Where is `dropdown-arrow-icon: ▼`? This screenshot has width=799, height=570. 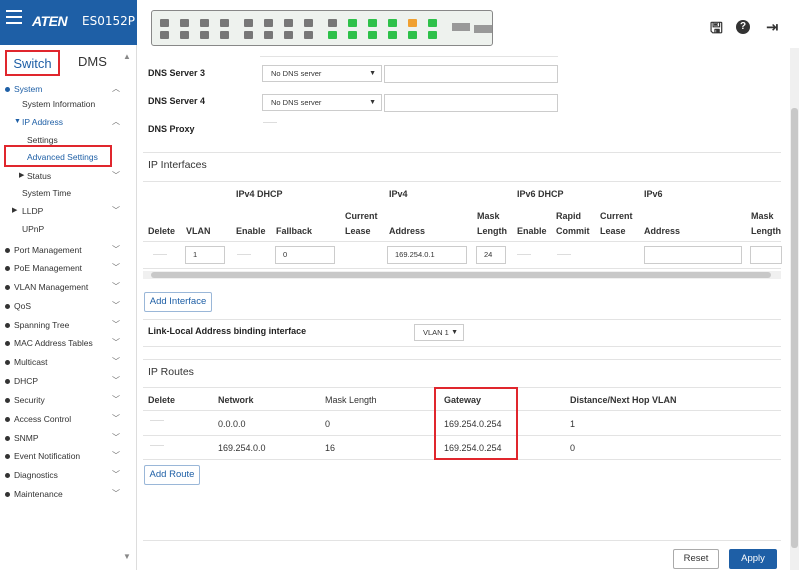
dropdown-arrow-icon: ▼ is located at coordinates (372, 73).